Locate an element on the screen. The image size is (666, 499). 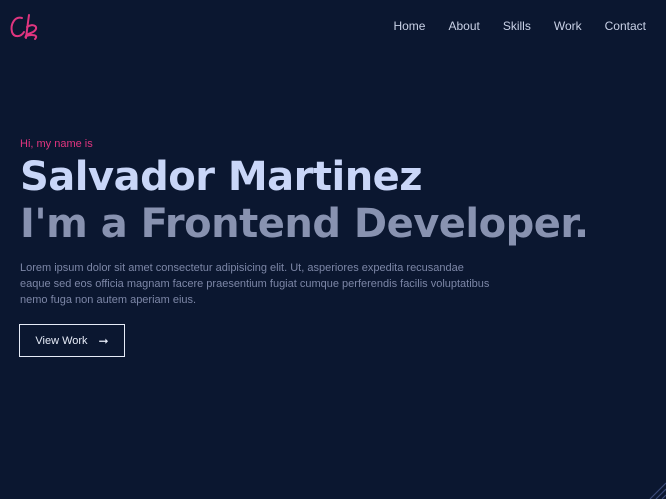
view-work-button: View Work ➞ is located at coordinates (72, 340).